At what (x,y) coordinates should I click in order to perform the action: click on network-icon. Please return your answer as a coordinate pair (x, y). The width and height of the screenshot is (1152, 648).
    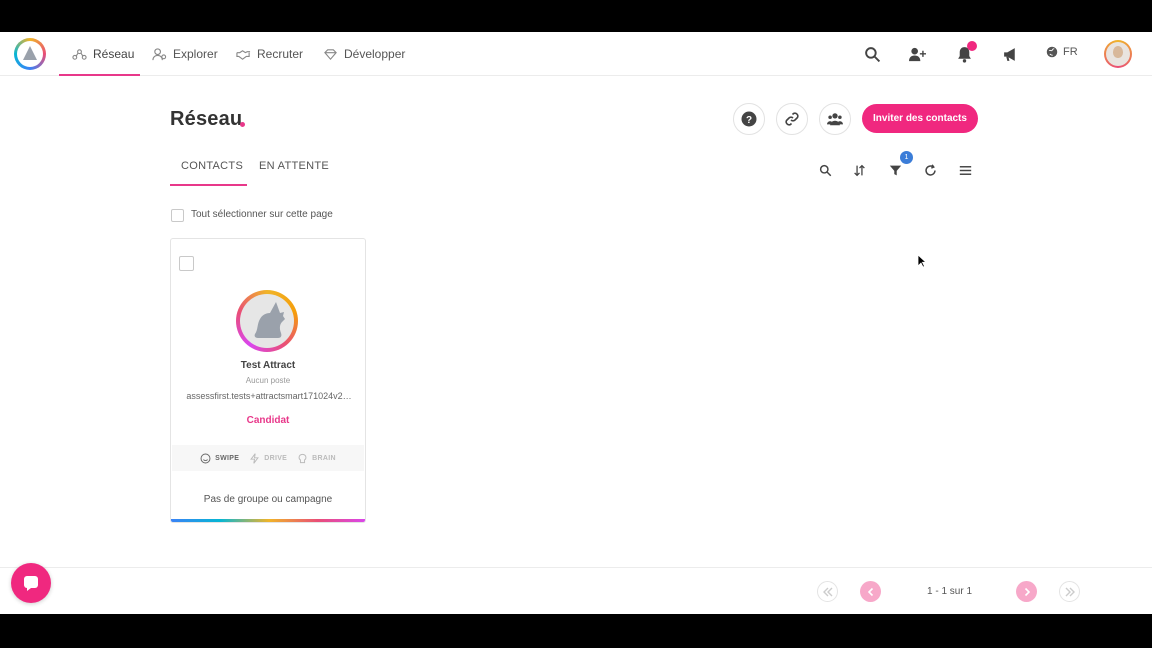
    Looking at the image, I should click on (79, 54).